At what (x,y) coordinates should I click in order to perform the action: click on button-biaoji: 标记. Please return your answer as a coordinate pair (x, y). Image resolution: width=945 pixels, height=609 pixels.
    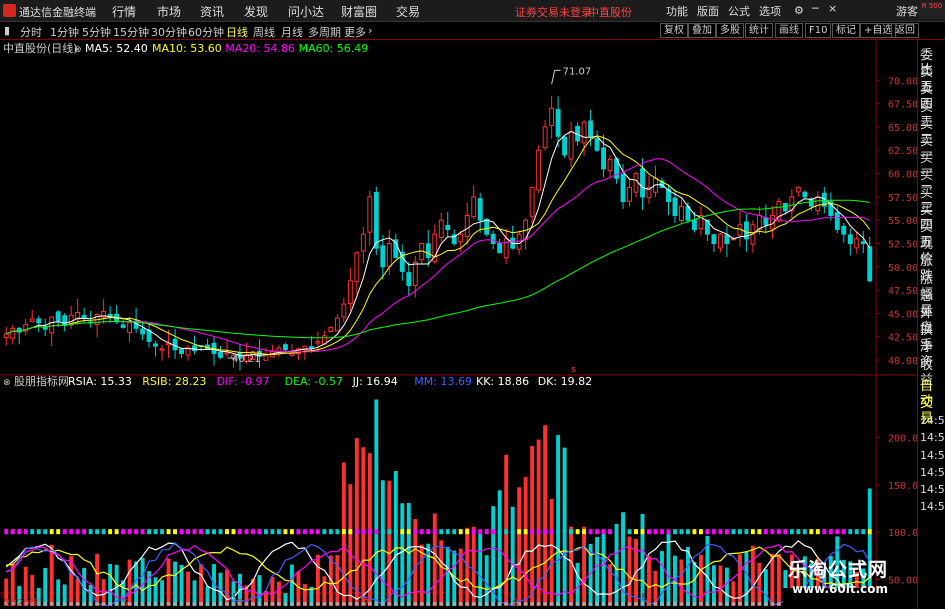
    Looking at the image, I should click on (846, 30).